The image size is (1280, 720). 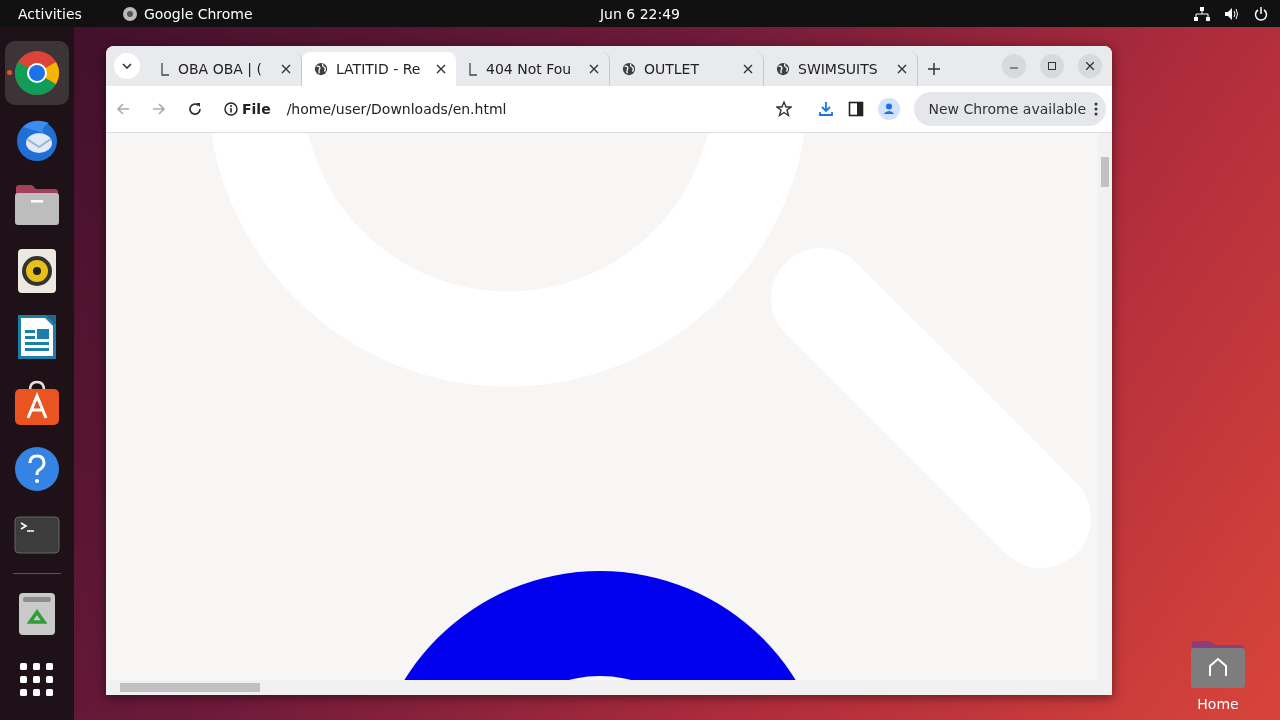 I want to click on reload-icon, so click(x=195, y=109).